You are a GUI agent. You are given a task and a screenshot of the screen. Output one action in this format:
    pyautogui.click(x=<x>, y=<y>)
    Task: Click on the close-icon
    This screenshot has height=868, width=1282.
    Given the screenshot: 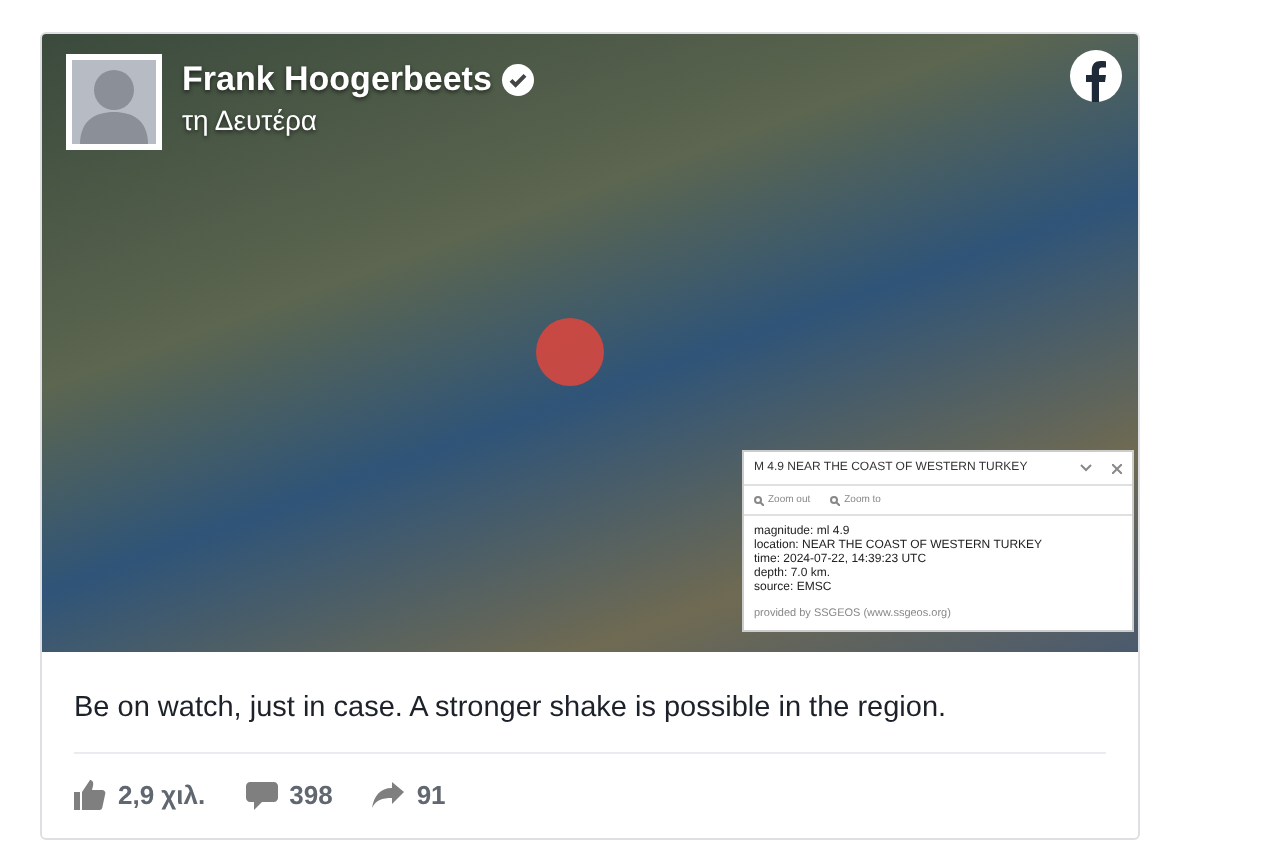 What is the action you would take?
    pyautogui.click(x=1117, y=468)
    